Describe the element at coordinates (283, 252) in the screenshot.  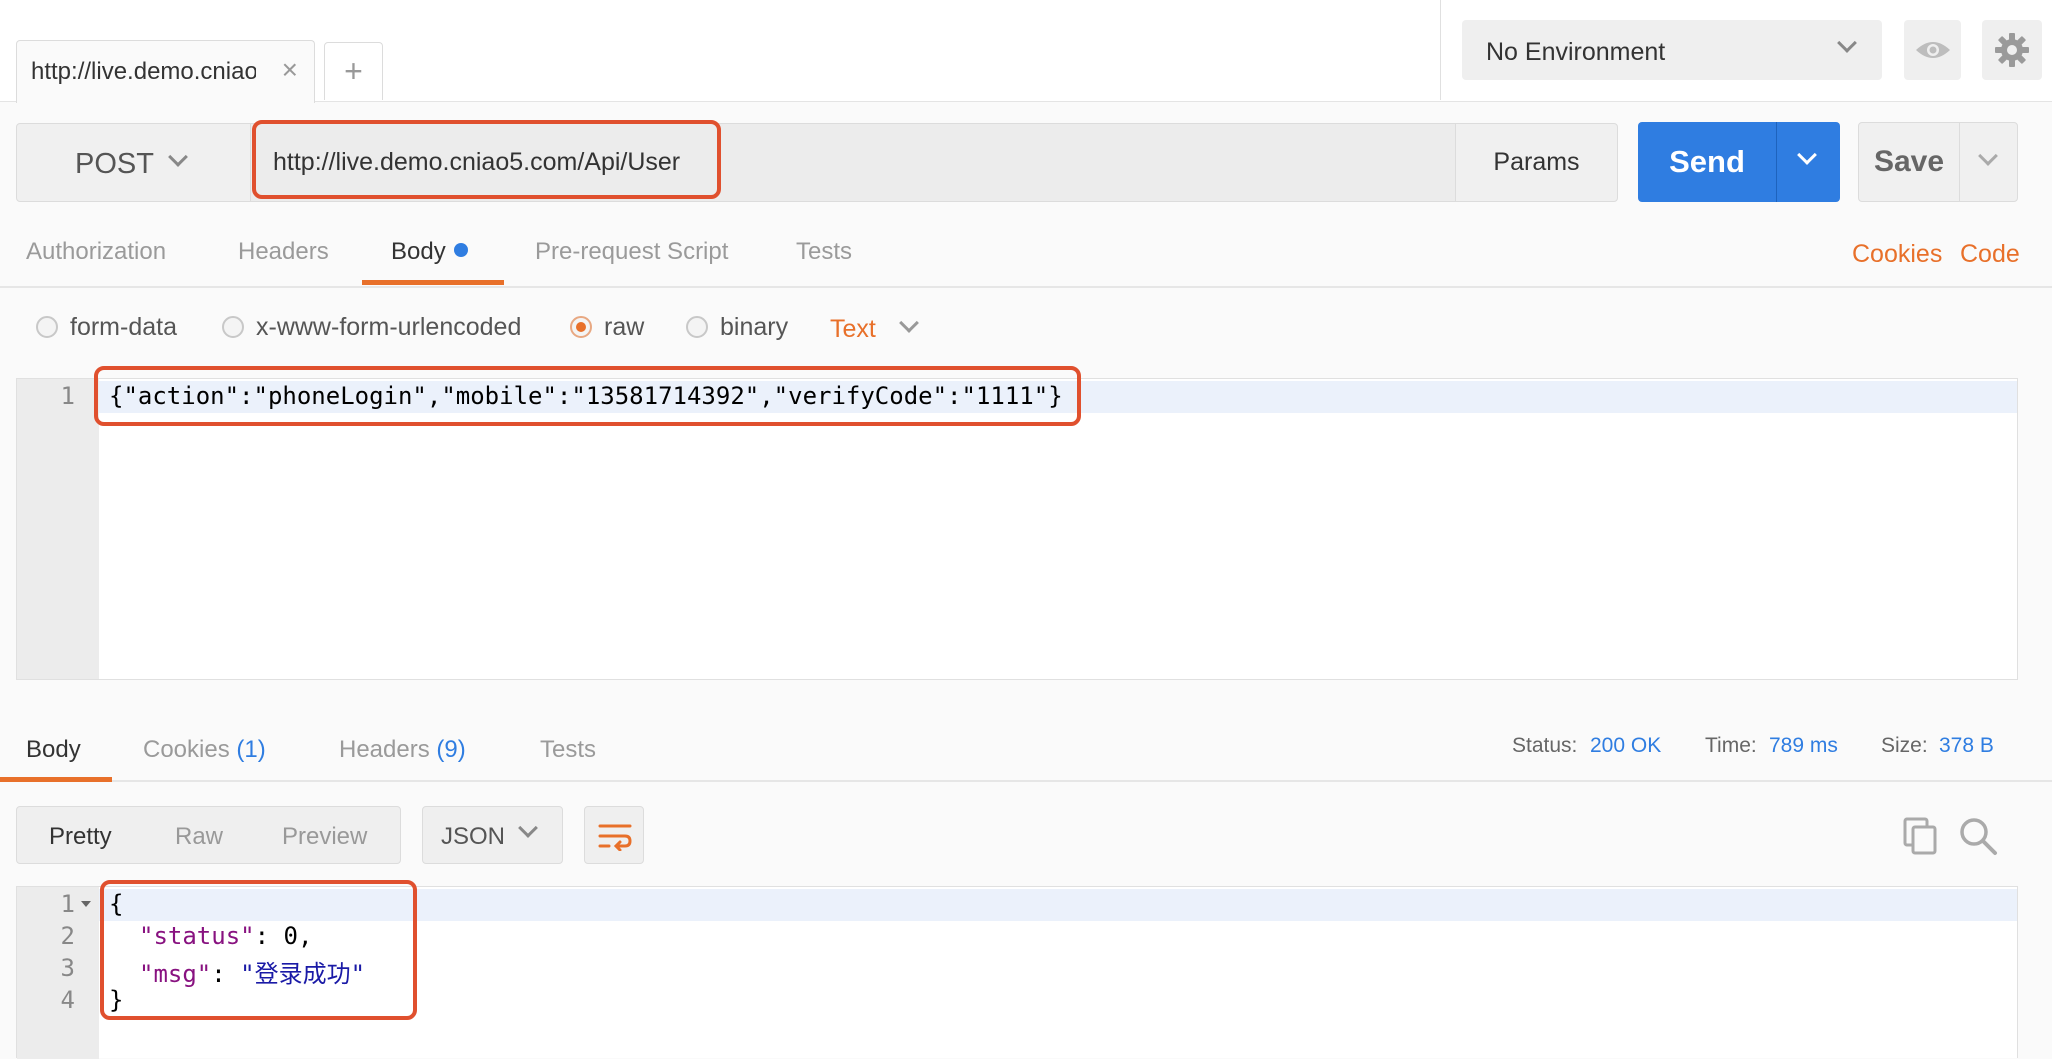
I see `tab-headers: Headers` at that location.